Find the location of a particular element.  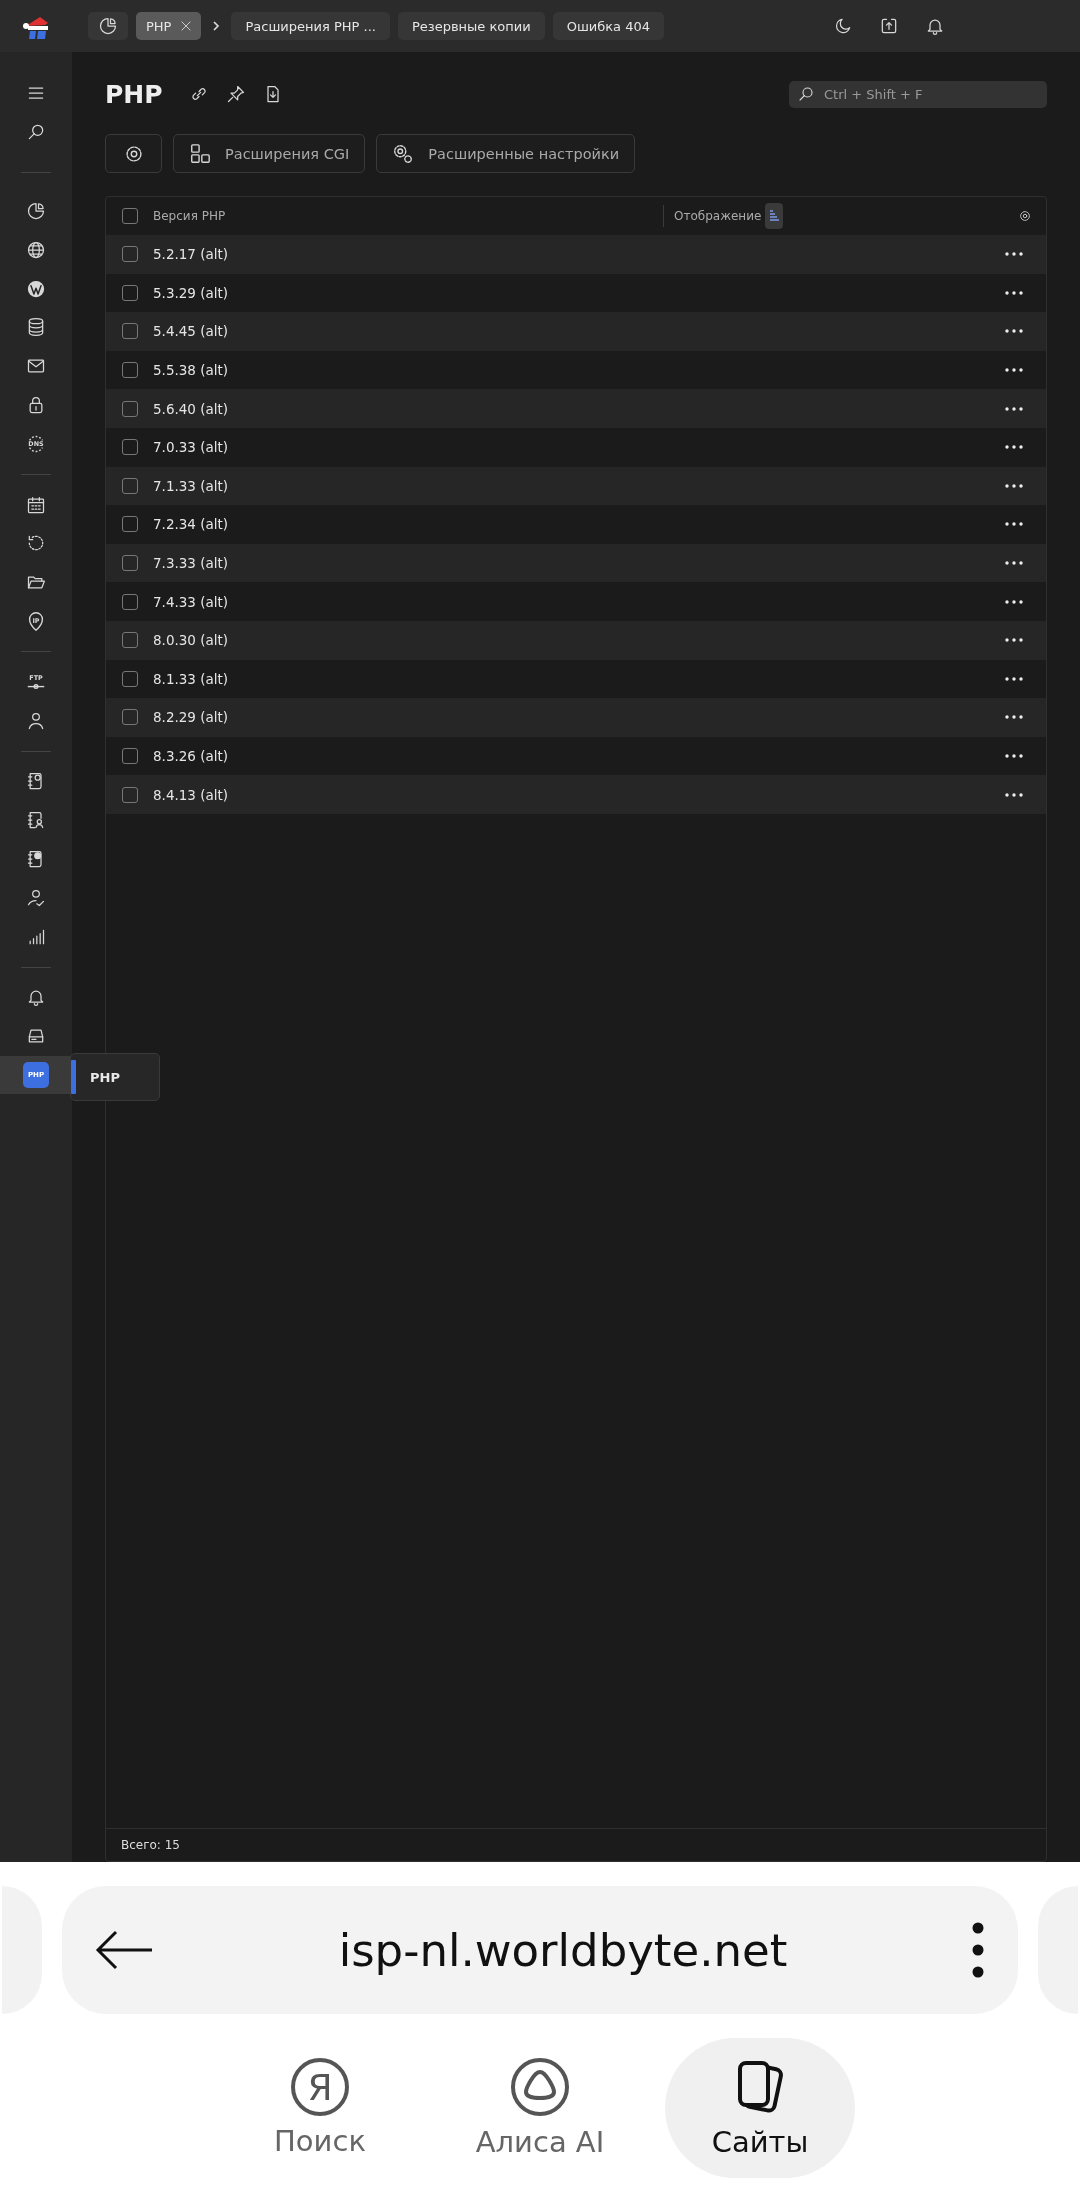

dashboard-tab is located at coordinates (108, 26).